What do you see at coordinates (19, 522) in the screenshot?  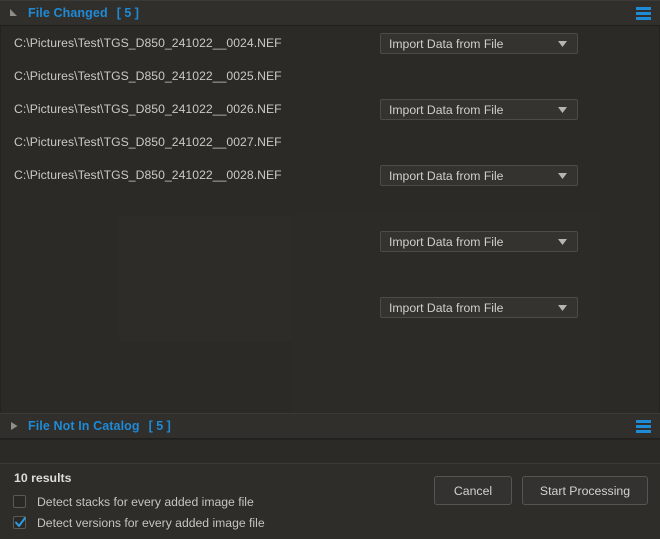 I see `checkbox-checked-icon` at bounding box center [19, 522].